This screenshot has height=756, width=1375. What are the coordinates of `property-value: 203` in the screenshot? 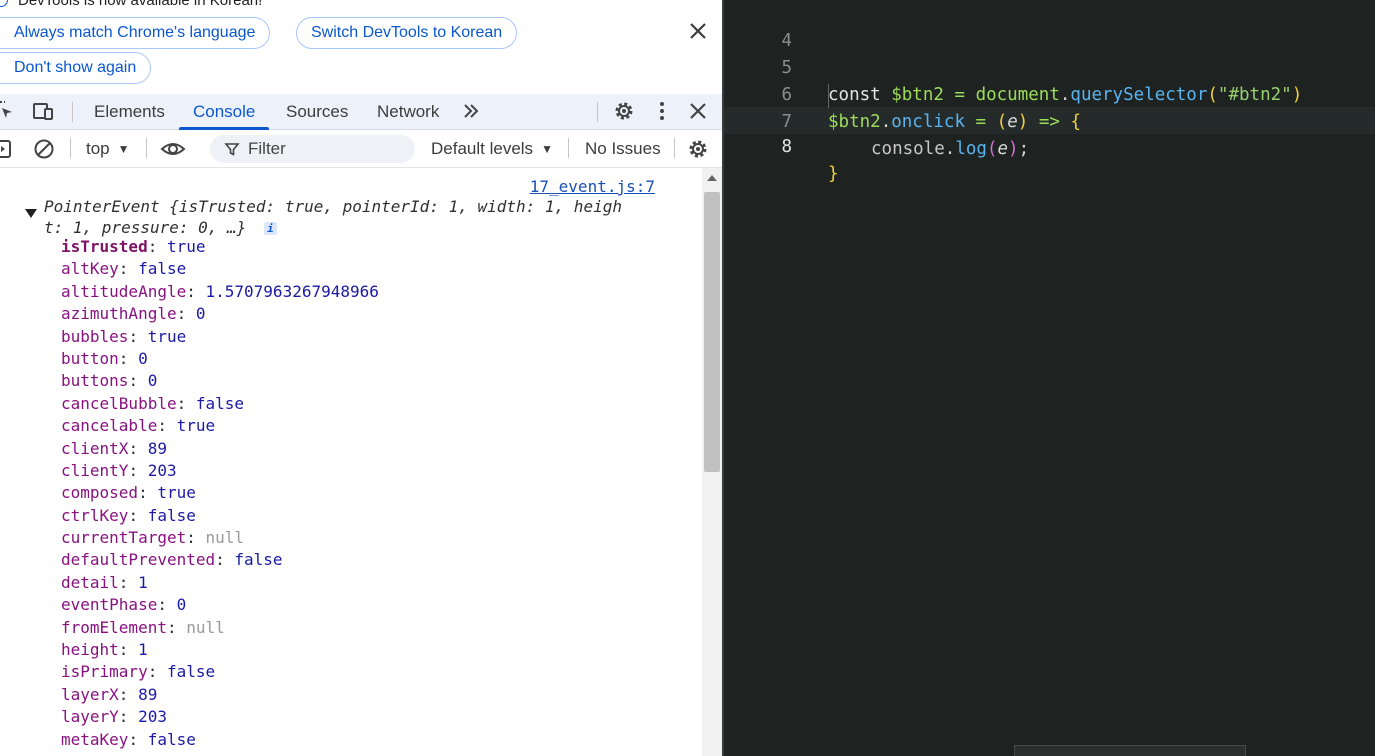 It's located at (152, 717).